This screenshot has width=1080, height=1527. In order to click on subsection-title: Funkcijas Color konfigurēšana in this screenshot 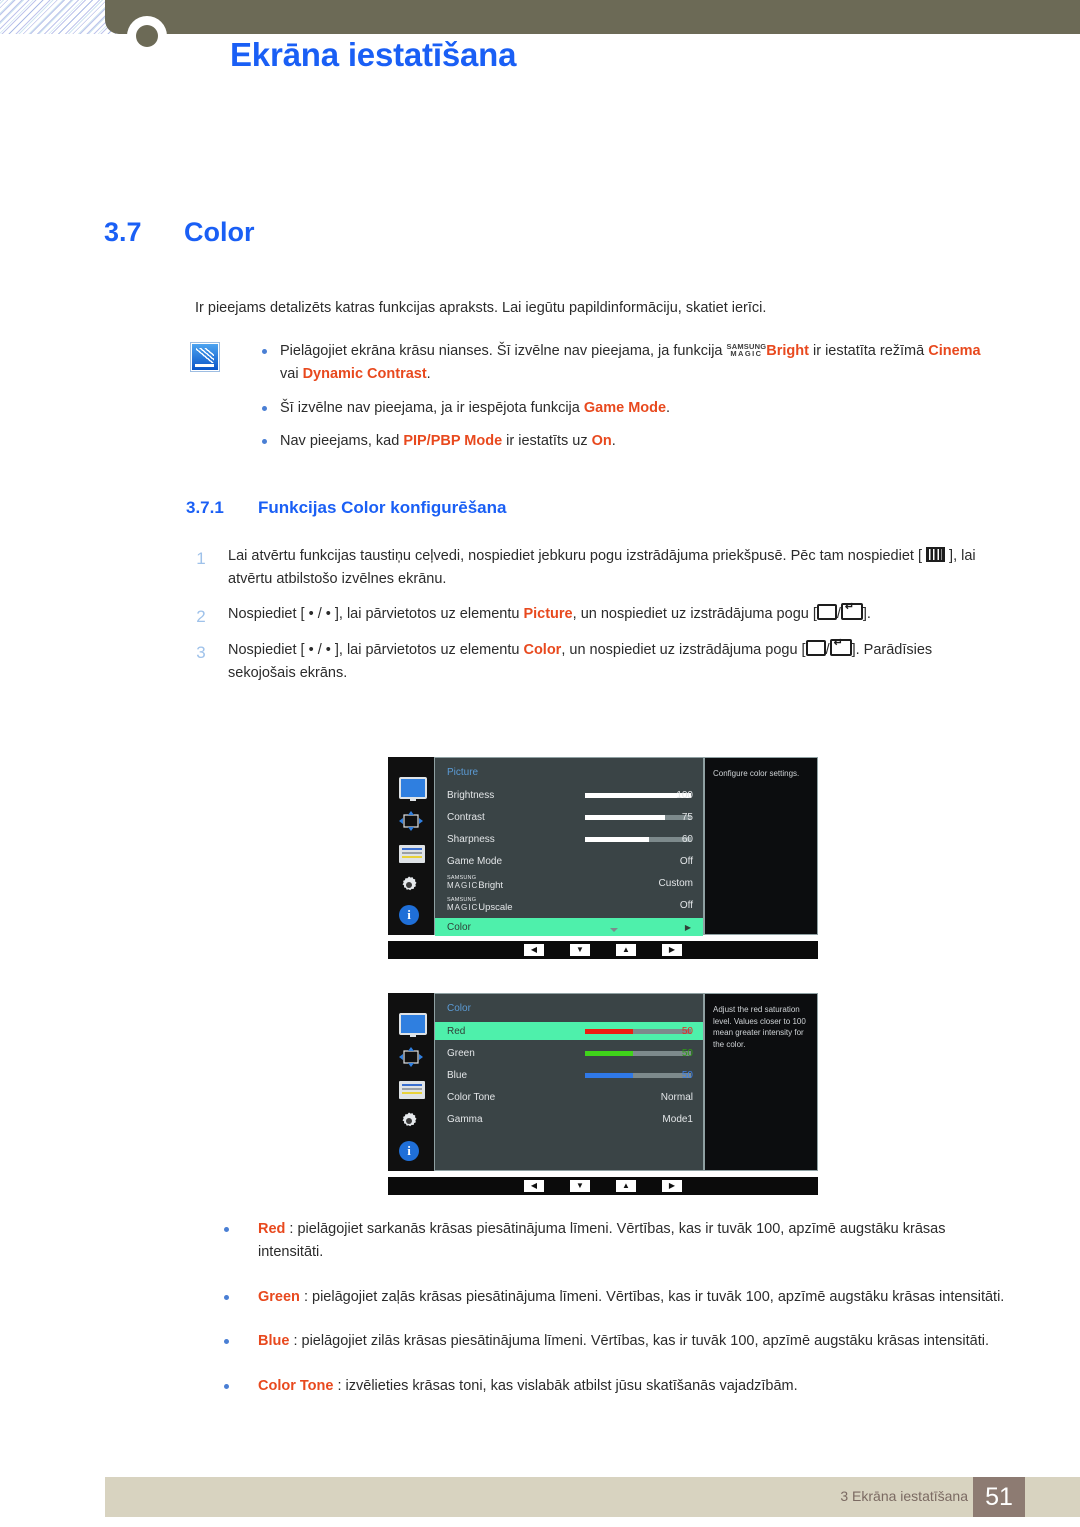, I will do `click(382, 507)`.